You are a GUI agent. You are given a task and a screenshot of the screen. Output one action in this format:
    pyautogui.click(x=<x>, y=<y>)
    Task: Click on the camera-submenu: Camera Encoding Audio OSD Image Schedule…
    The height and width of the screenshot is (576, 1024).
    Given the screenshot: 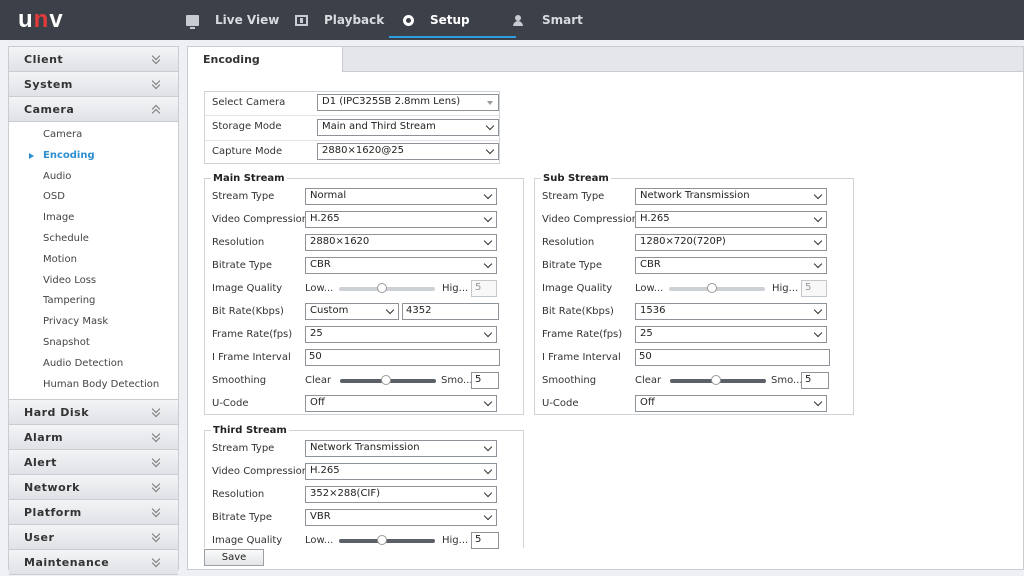 What is the action you would take?
    pyautogui.click(x=93, y=261)
    